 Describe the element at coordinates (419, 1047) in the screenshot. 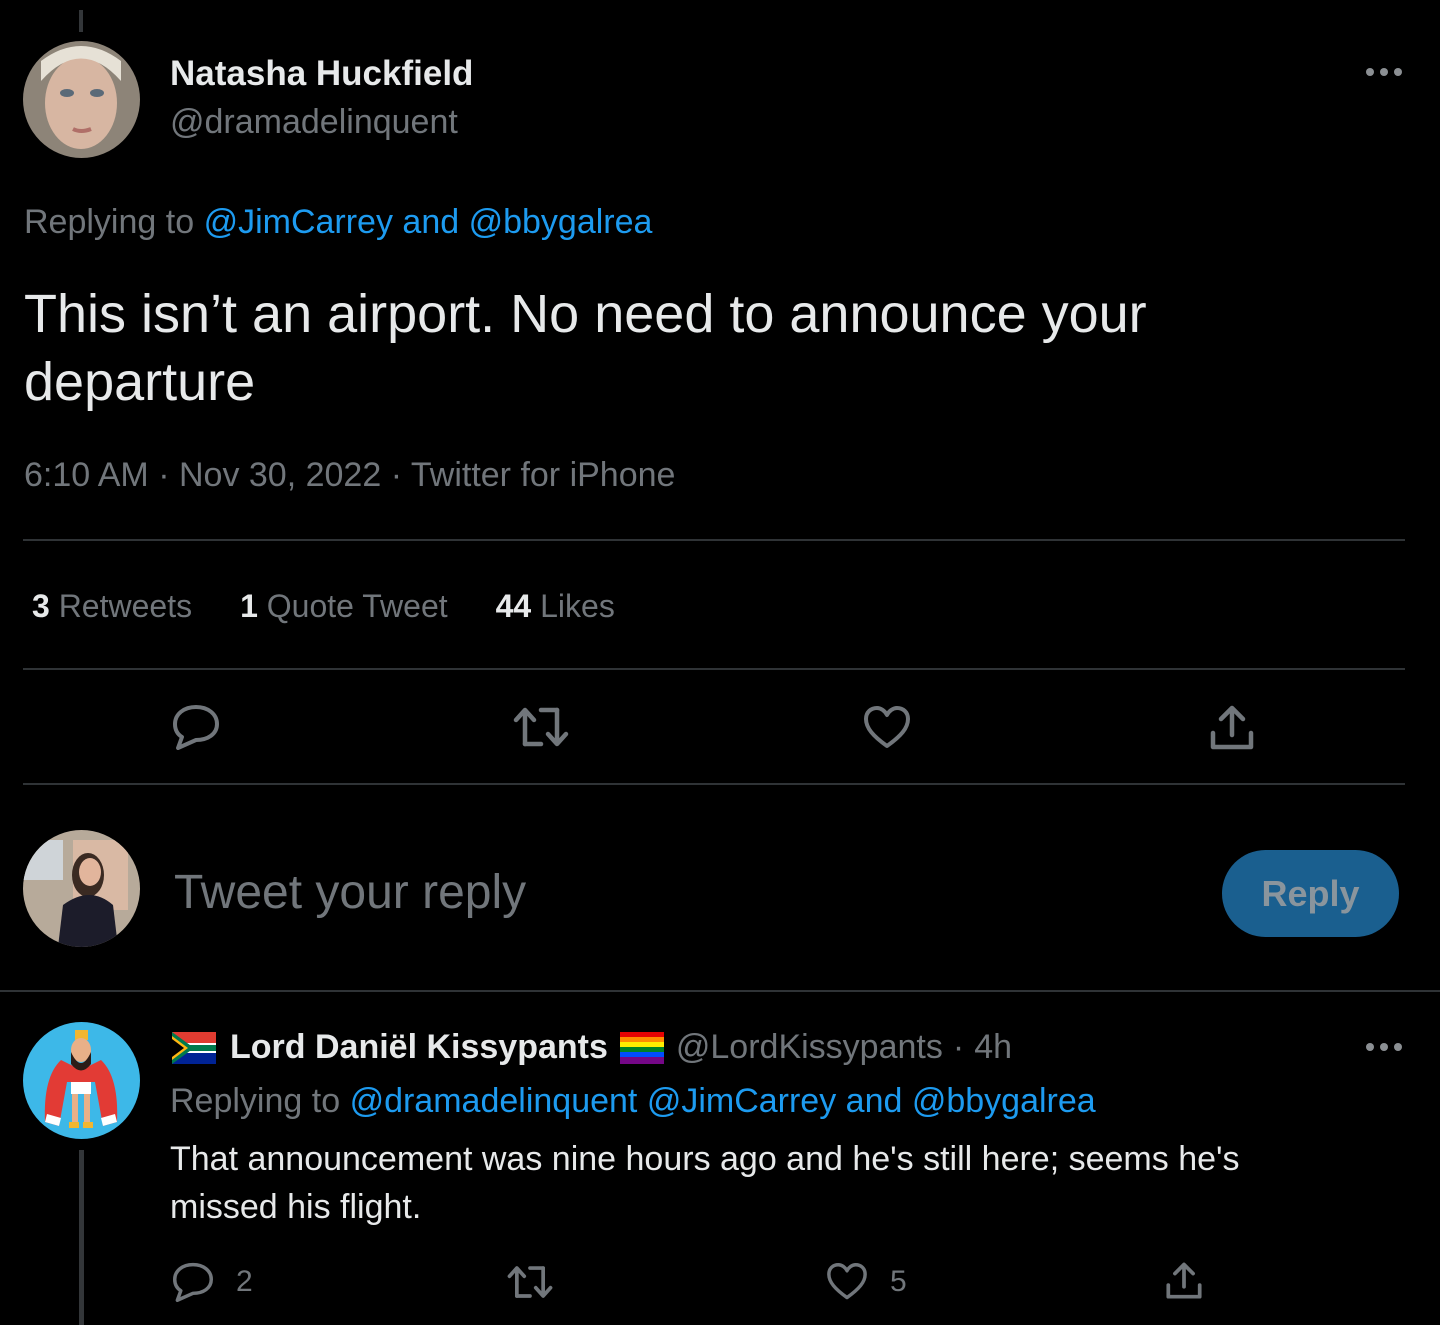

I see `reply-author-name: Lord Daniël Kissypants` at that location.